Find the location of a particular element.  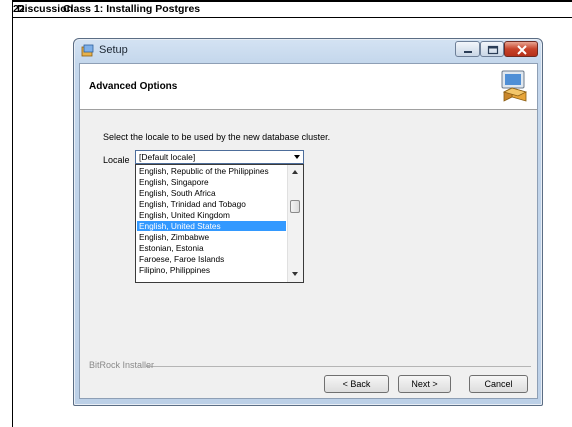

back-button: < Back is located at coordinates (356, 384).